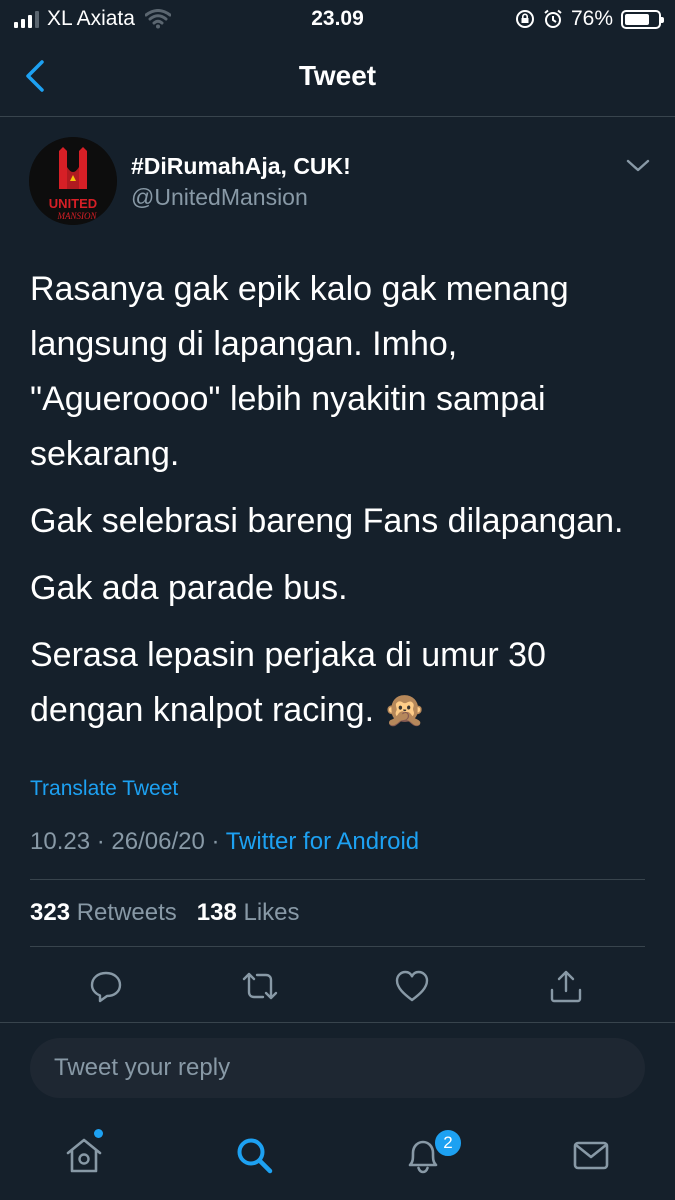 The height and width of the screenshot is (1200, 675). I want to click on share-icon, so click(566, 986).